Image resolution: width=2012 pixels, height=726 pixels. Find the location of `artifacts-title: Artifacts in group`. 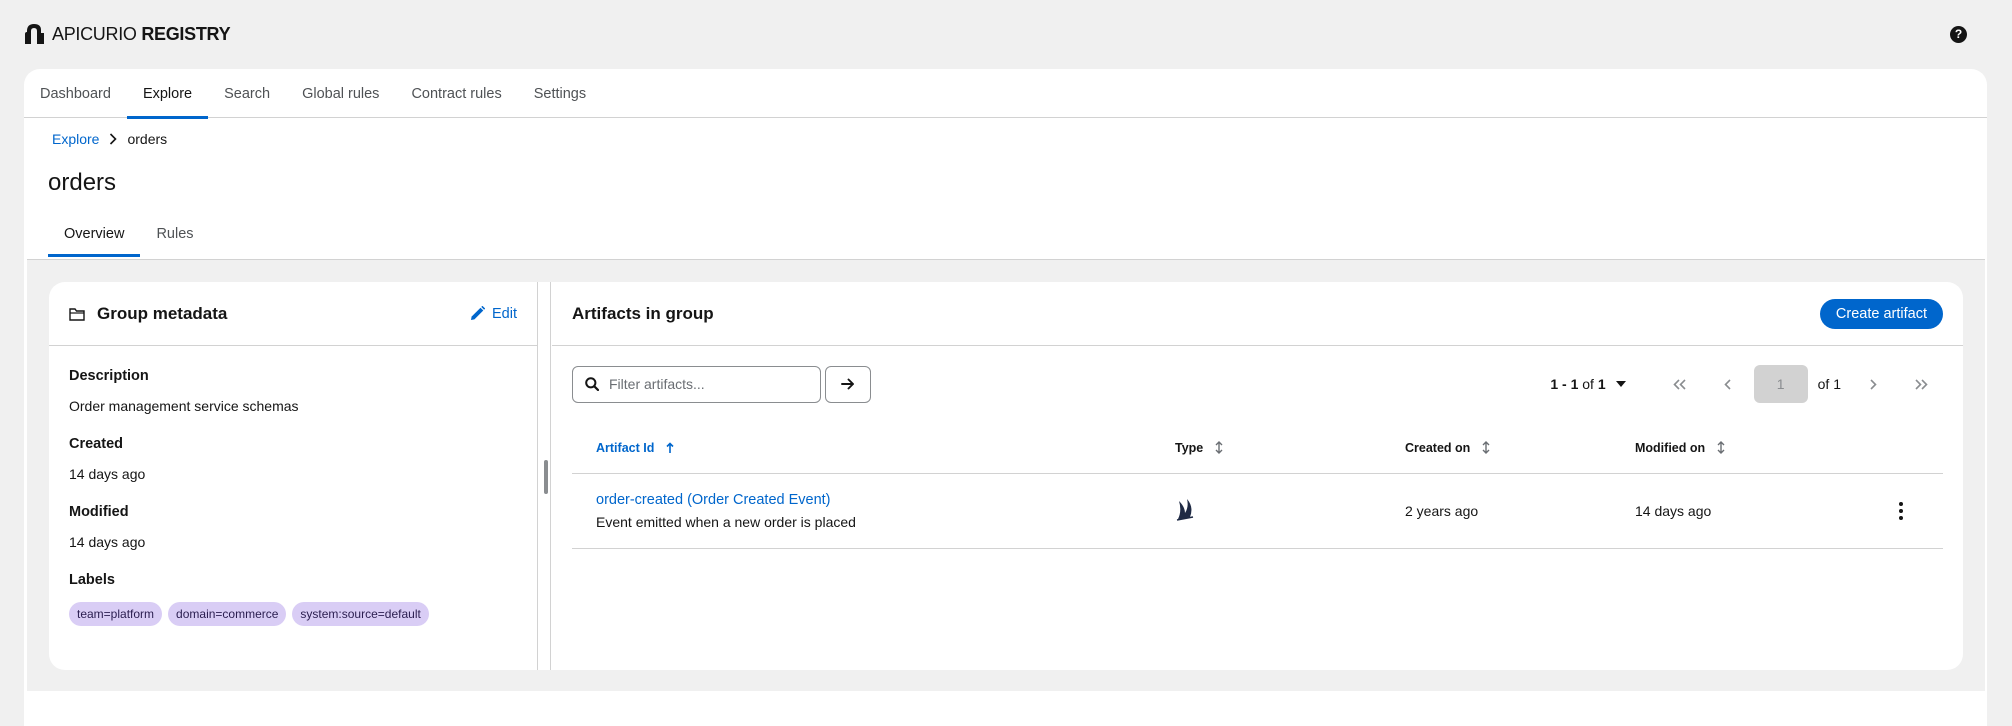

artifacts-title: Artifacts in group is located at coordinates (643, 313).